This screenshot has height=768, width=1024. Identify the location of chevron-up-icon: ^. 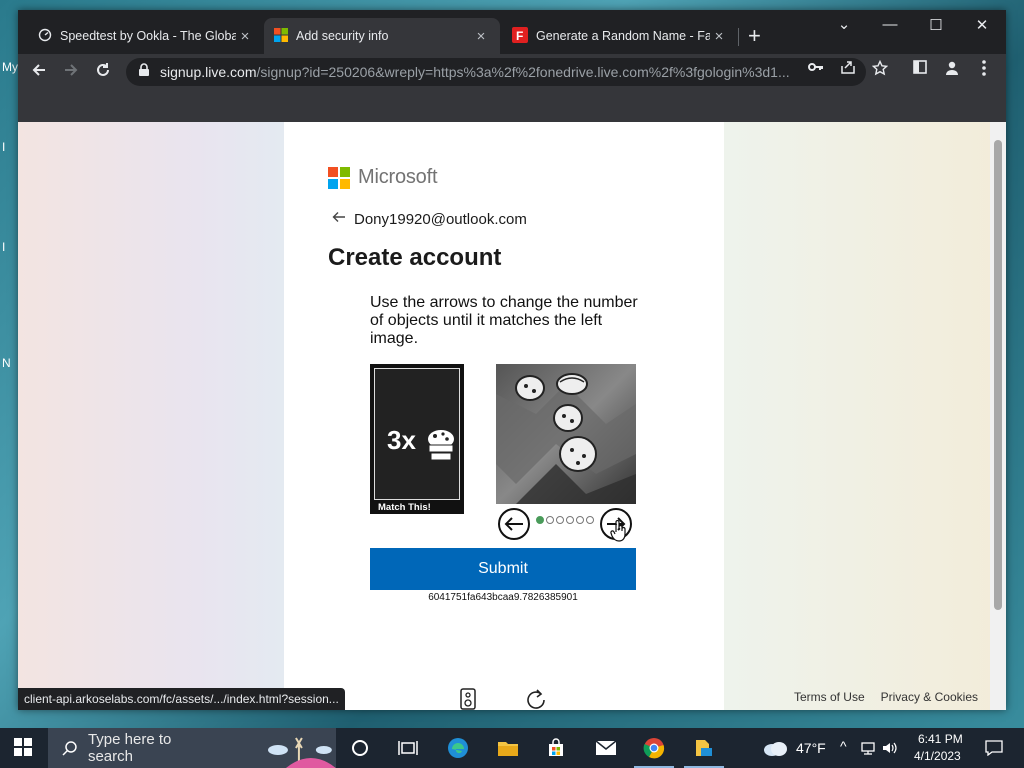
(843, 746).